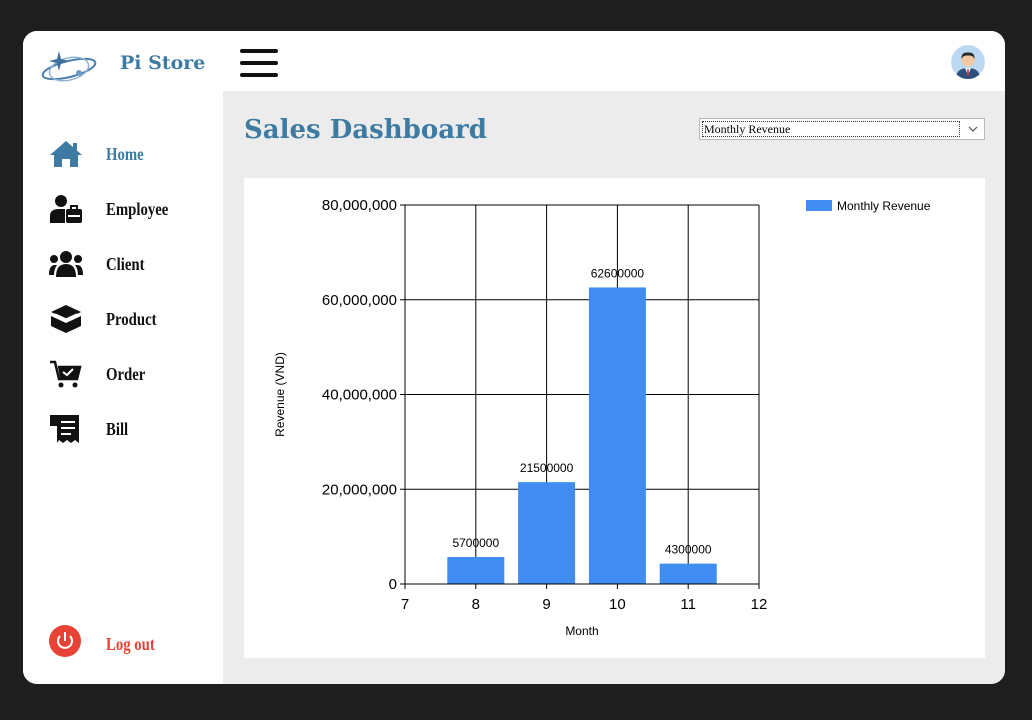 This screenshot has width=1032, height=720. I want to click on receipt-icon, so click(64, 429).